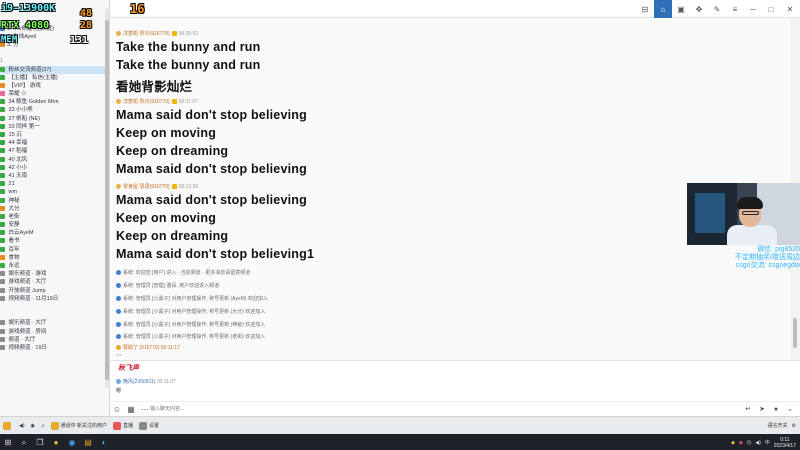  What do you see at coordinates (54, 184) in the screenshot?
I see `sidebar-item: 21` at bounding box center [54, 184].